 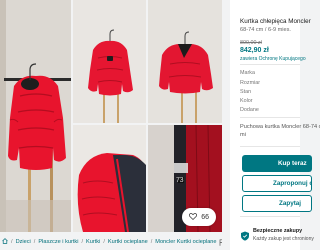 What do you see at coordinates (205, 217) in the screenshot?
I see `favourites-count: 66` at bounding box center [205, 217].